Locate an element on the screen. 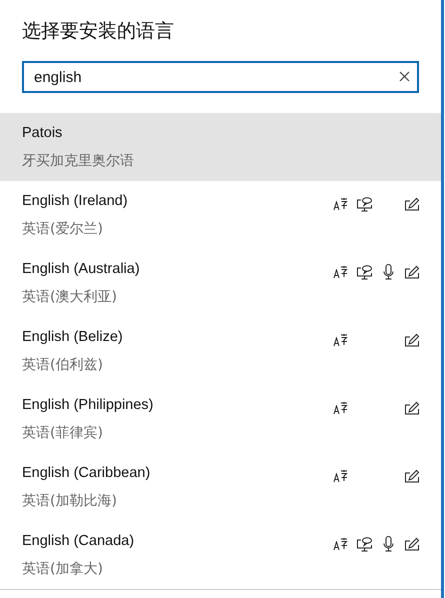 The image size is (445, 598). language-item: English (Ireland) 英语(爱尔兰) is located at coordinates (220, 215).